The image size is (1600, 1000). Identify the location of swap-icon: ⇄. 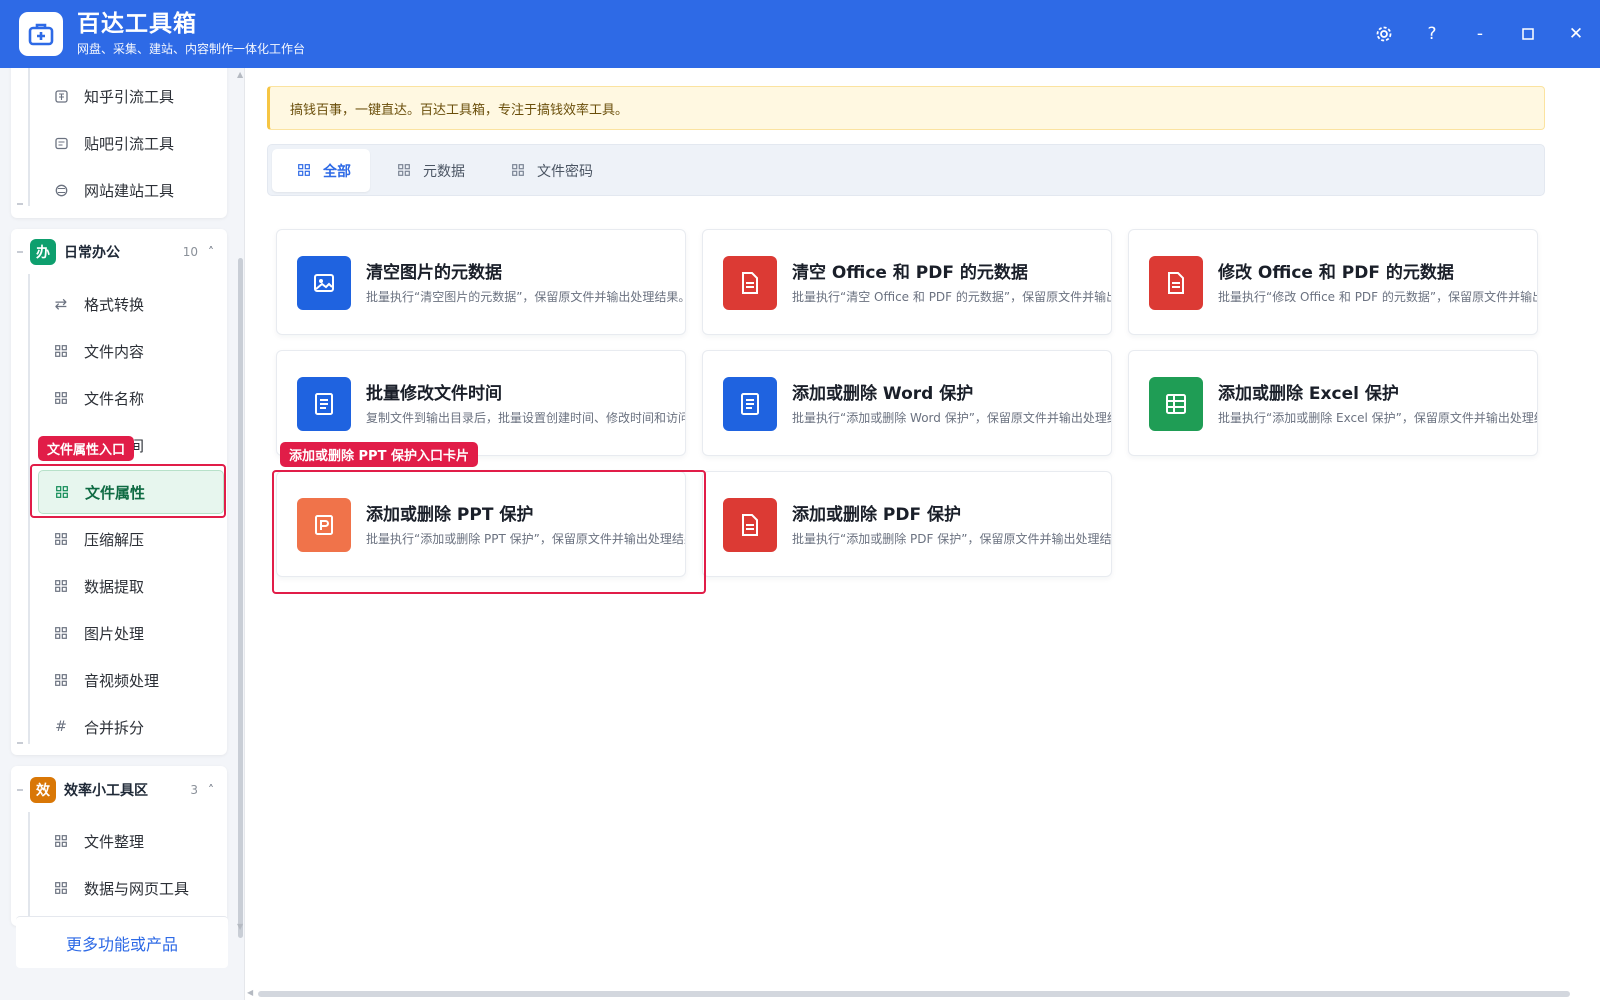
(61, 304).